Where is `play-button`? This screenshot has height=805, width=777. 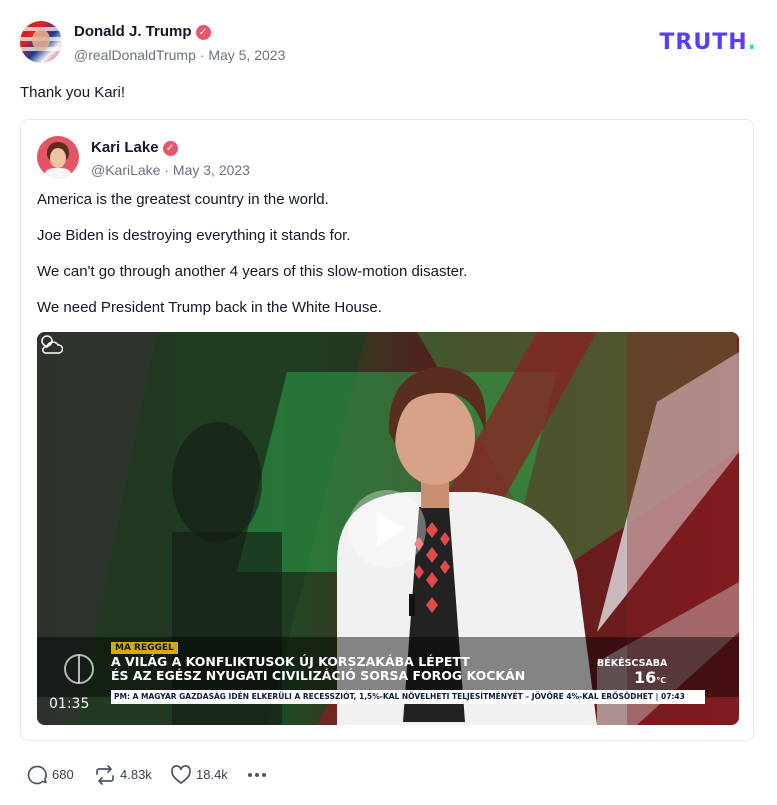 play-button is located at coordinates (387, 529).